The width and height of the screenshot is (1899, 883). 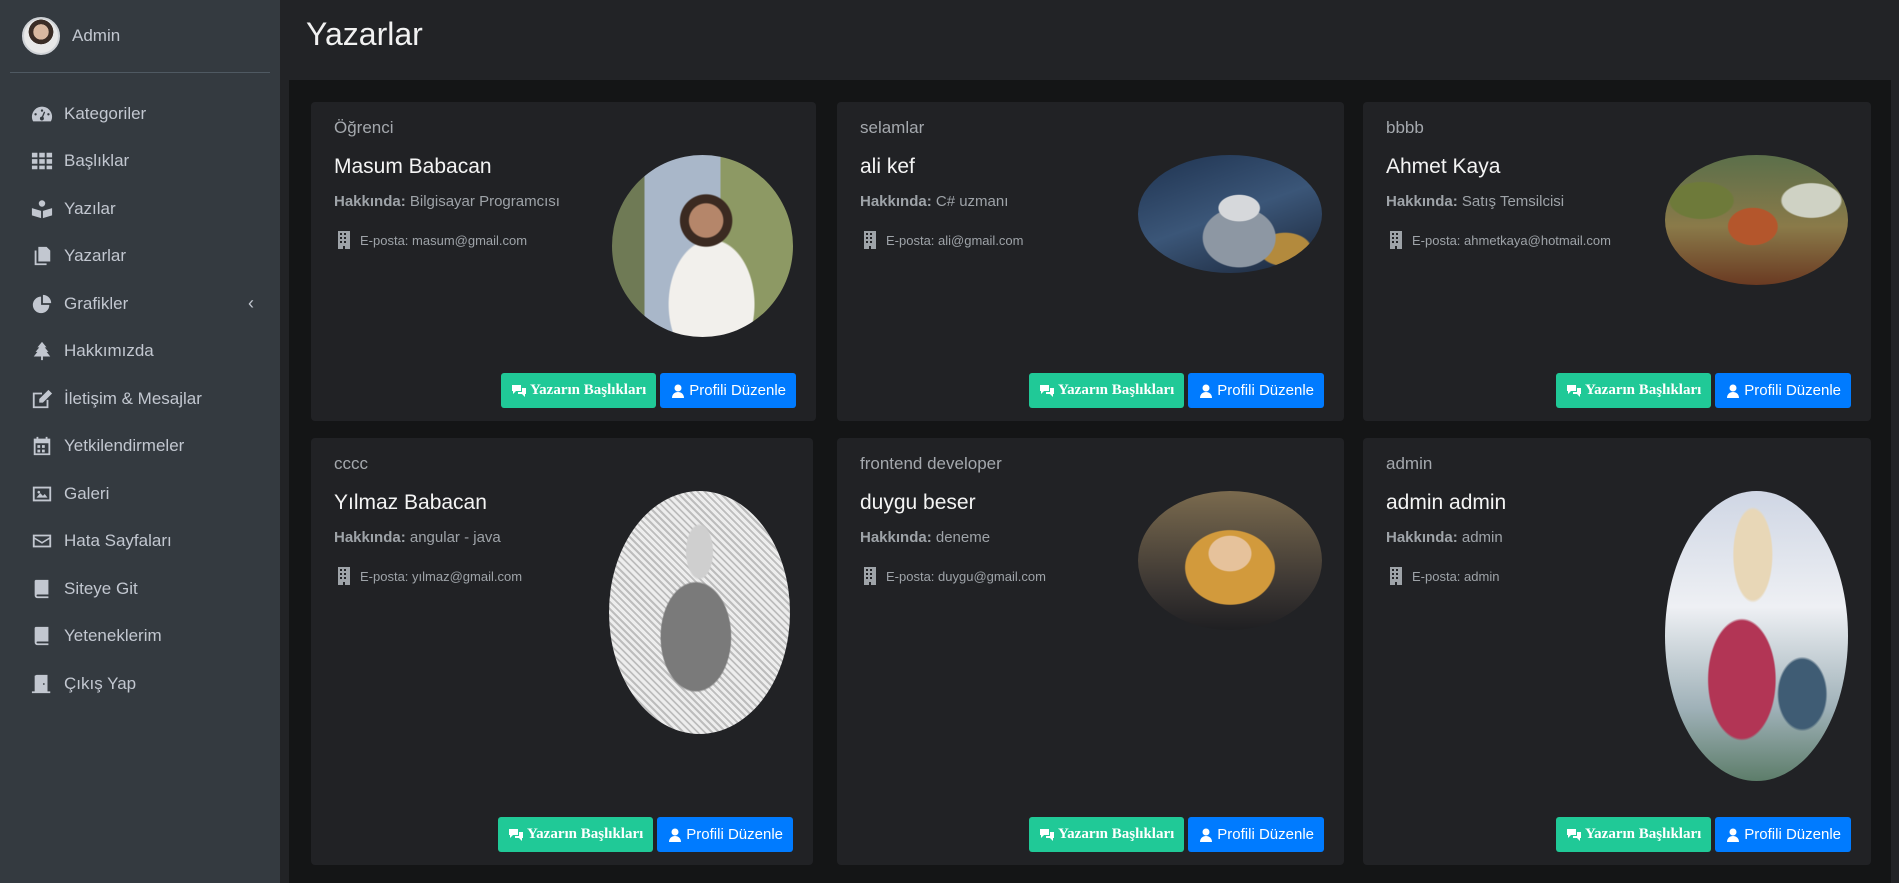 I want to click on writer-about: Hakkında: Satış Temsilcisi, so click(x=1475, y=201).